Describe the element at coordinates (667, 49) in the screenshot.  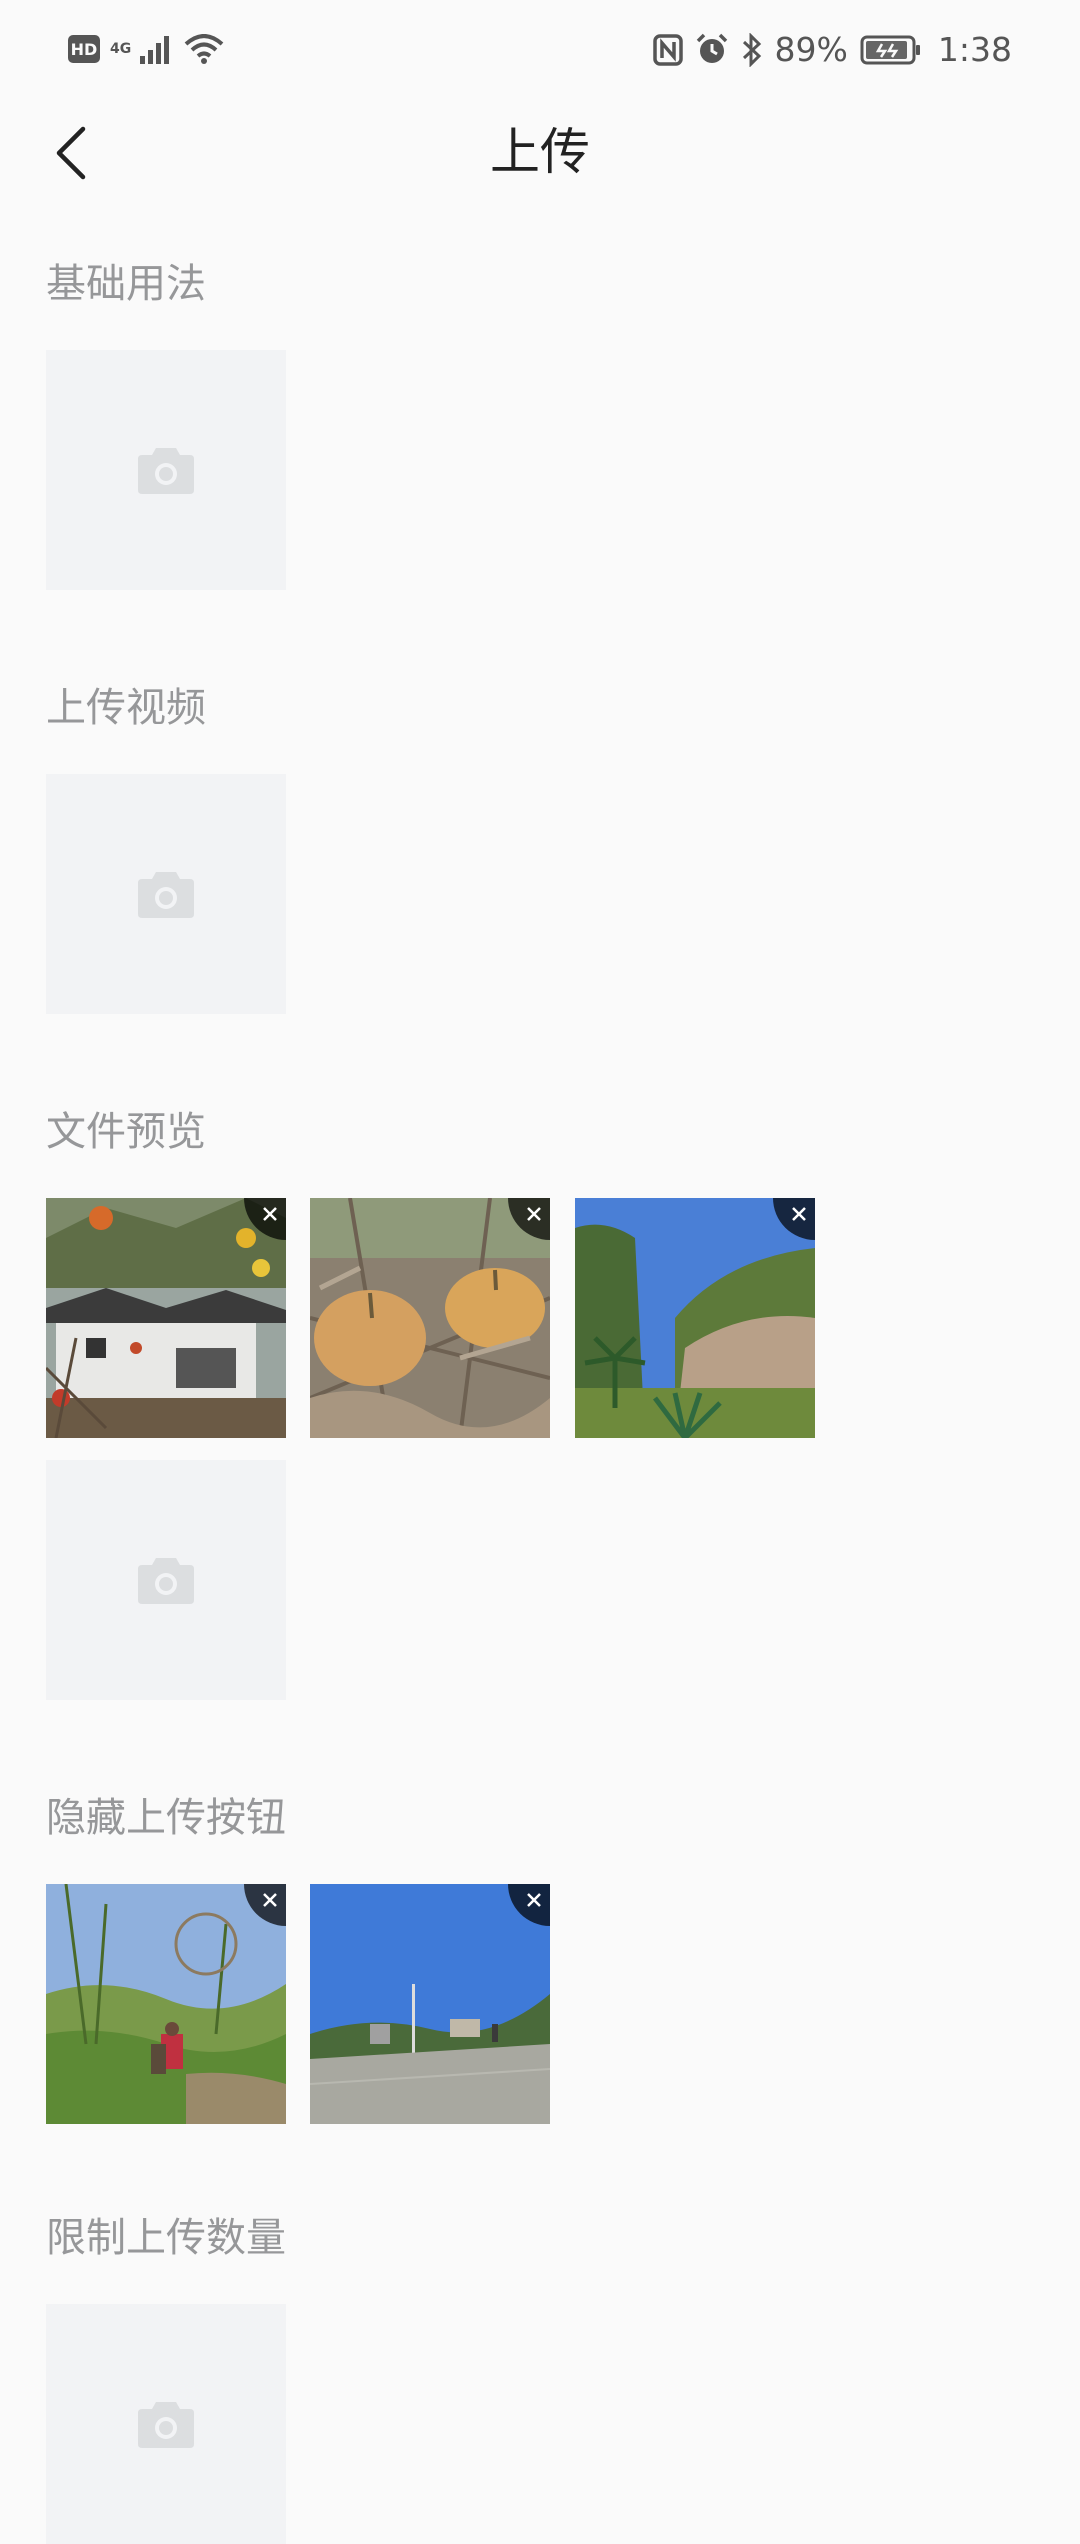
I see `nfc-icon` at that location.